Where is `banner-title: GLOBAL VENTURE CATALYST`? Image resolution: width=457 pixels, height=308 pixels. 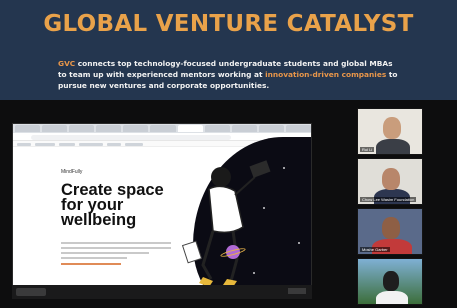
banner-title: GLOBAL VENTURE CATALYST is located at coordinates (228, 24).